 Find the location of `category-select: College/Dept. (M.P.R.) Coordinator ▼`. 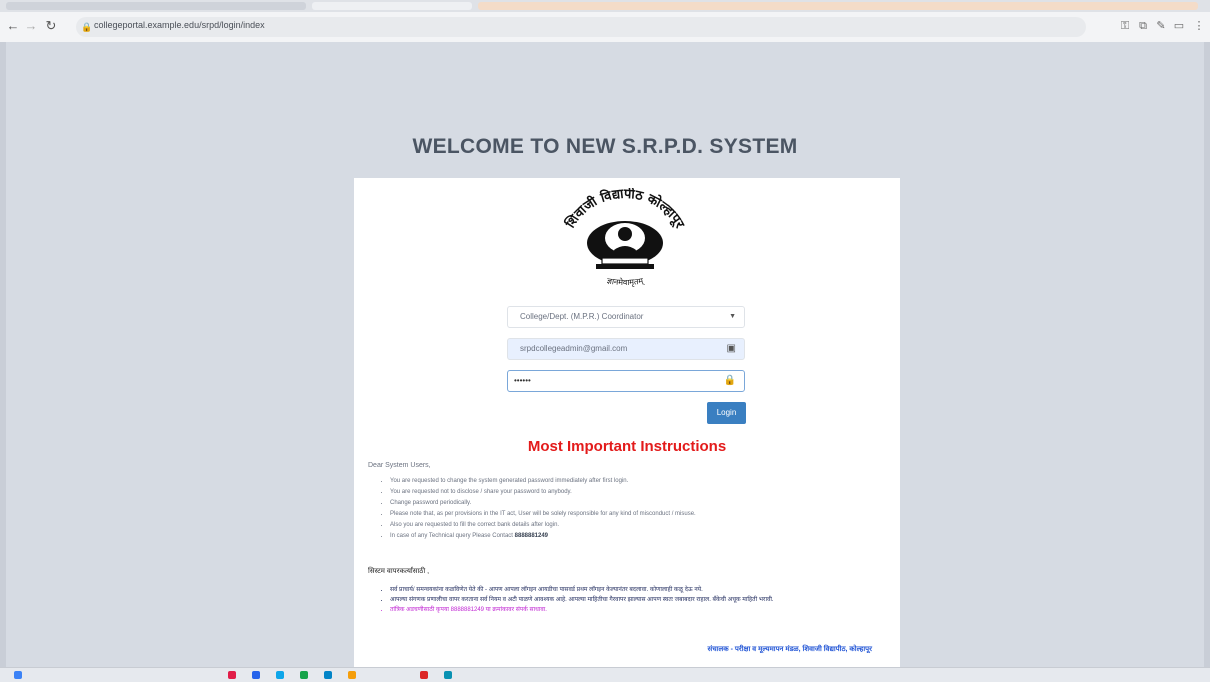

category-select: College/Dept. (M.P.R.) Coordinator ▼ is located at coordinates (626, 317).